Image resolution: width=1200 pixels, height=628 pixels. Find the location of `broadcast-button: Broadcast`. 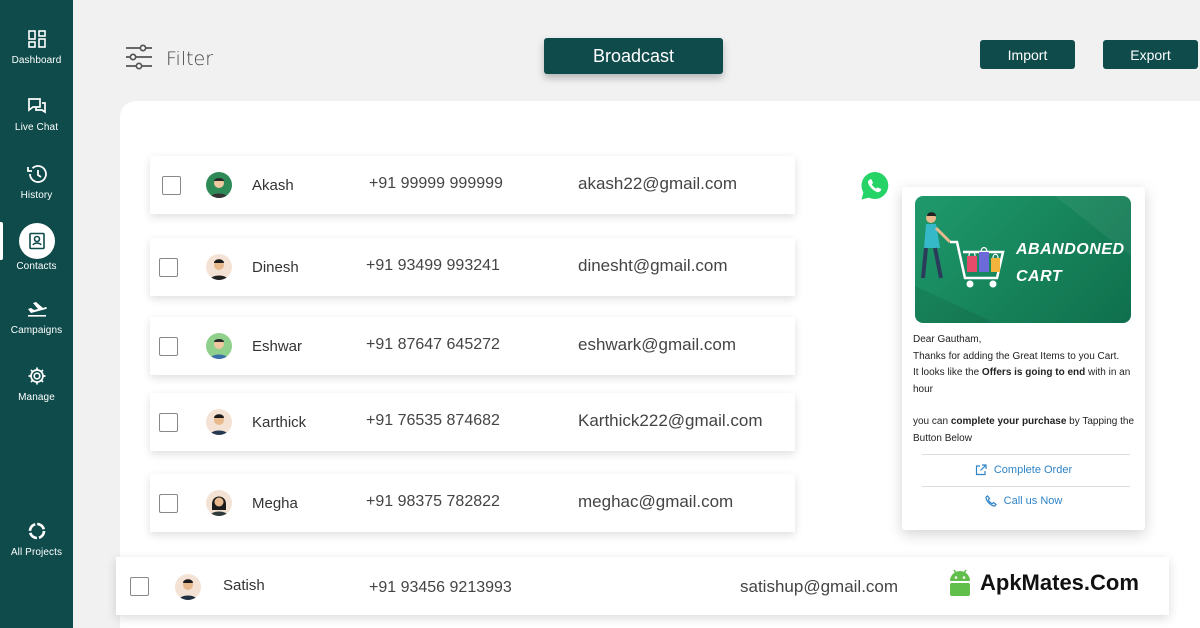

broadcast-button: Broadcast is located at coordinates (633, 56).